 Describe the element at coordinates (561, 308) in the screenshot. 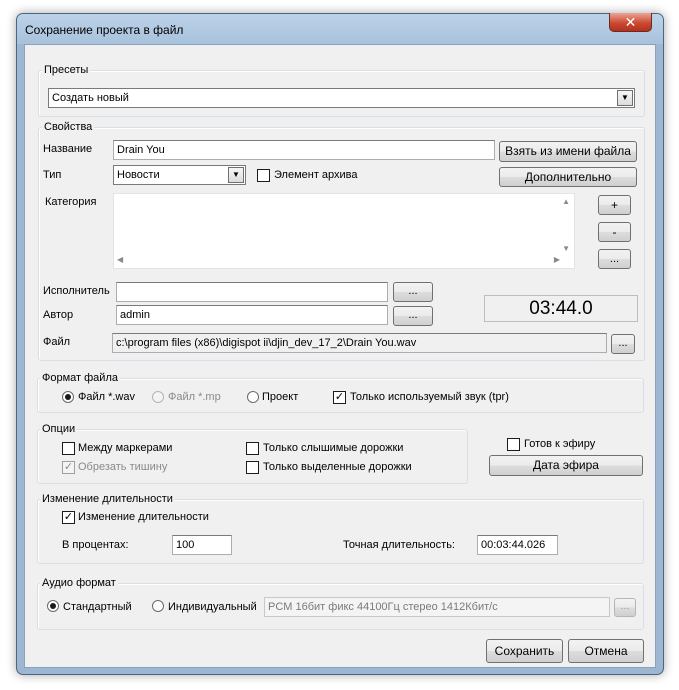

I see `duration-display: 03:44.0` at that location.